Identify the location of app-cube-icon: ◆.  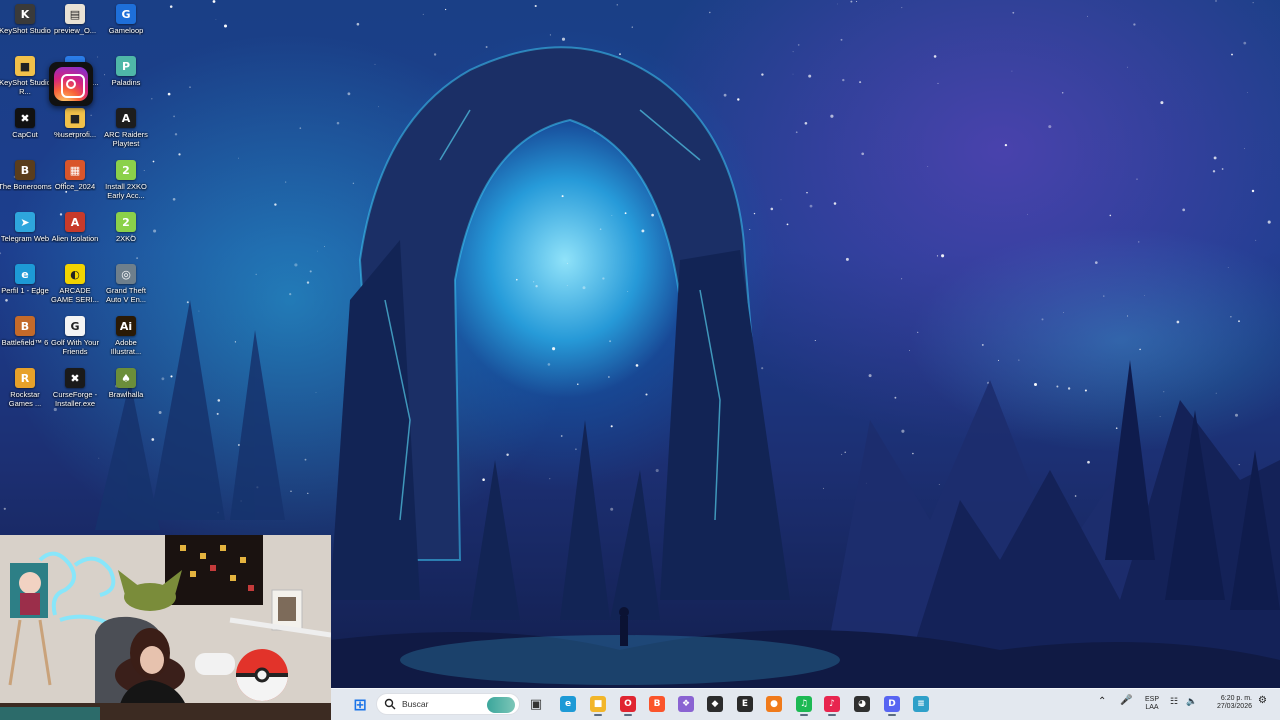
(715, 704).